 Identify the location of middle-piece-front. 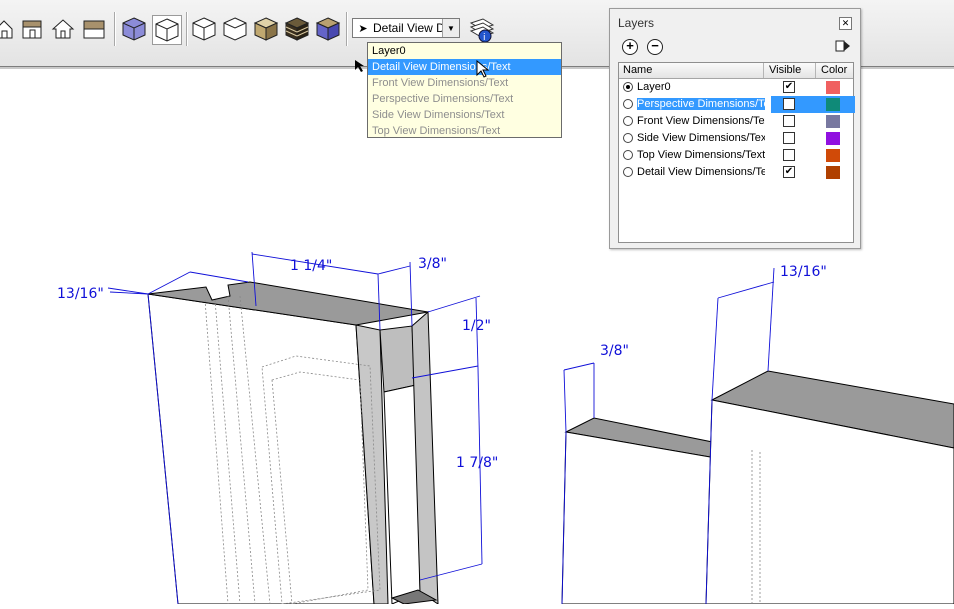
(639, 518).